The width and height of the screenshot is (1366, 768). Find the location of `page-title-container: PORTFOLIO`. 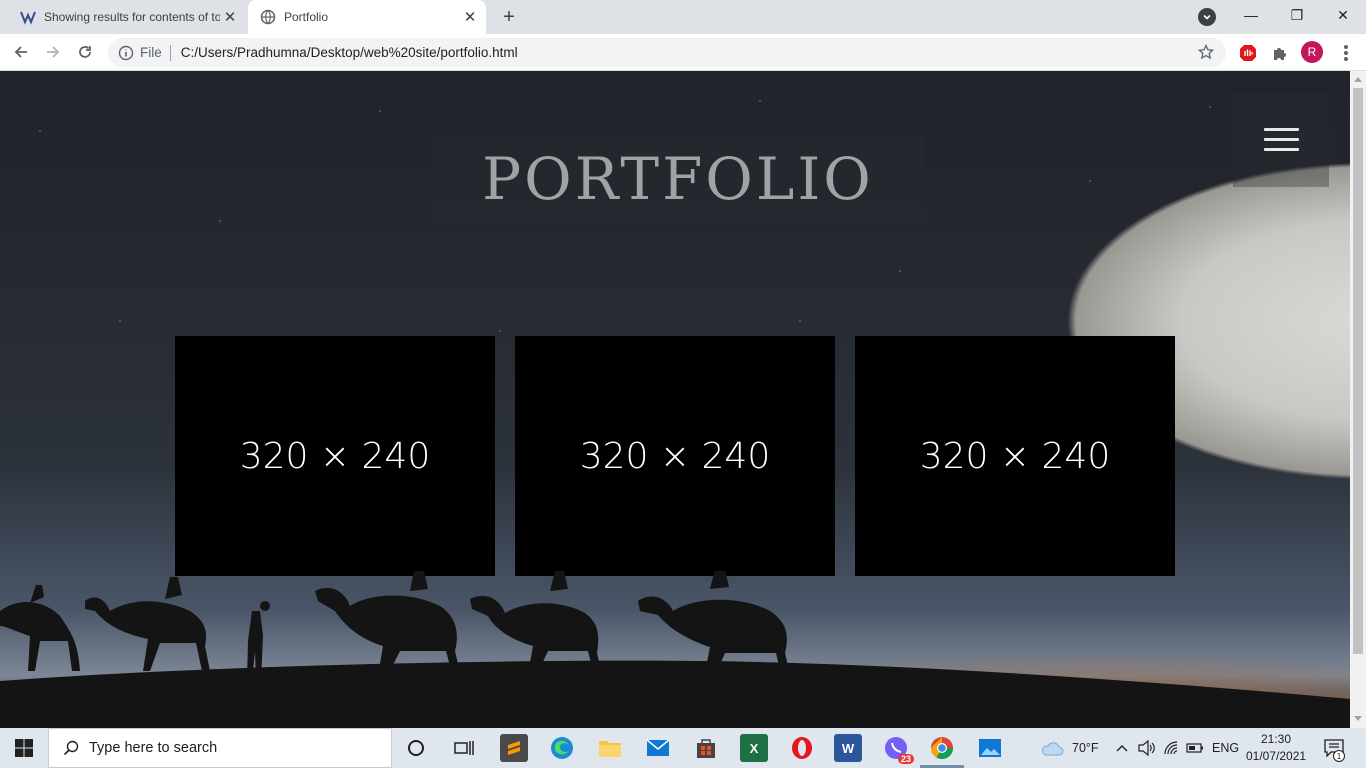

page-title-container: PORTFOLIO is located at coordinates (678, 179).